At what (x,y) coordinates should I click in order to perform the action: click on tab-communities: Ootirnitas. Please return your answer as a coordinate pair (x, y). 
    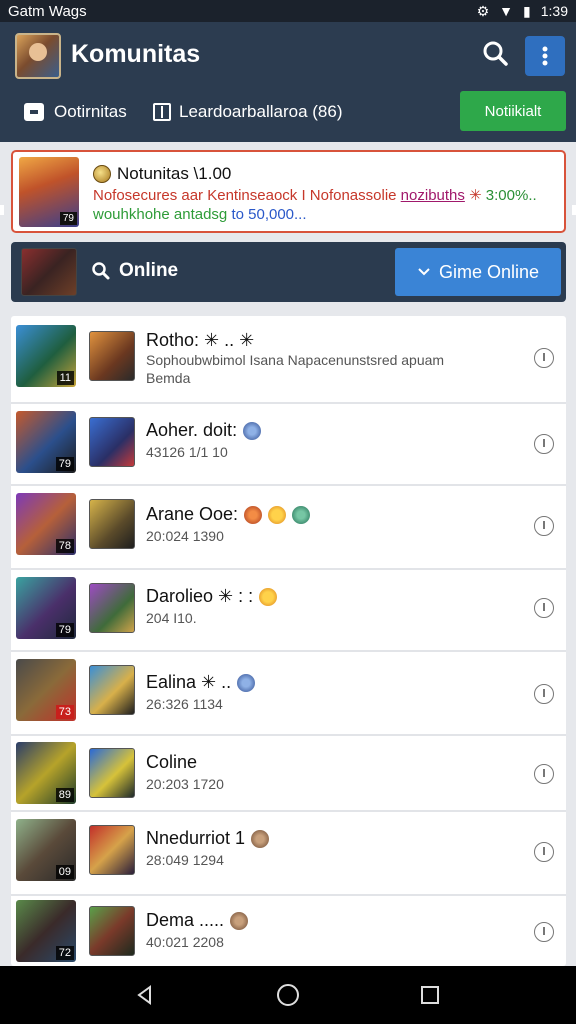
    Looking at the image, I should click on (75, 112).